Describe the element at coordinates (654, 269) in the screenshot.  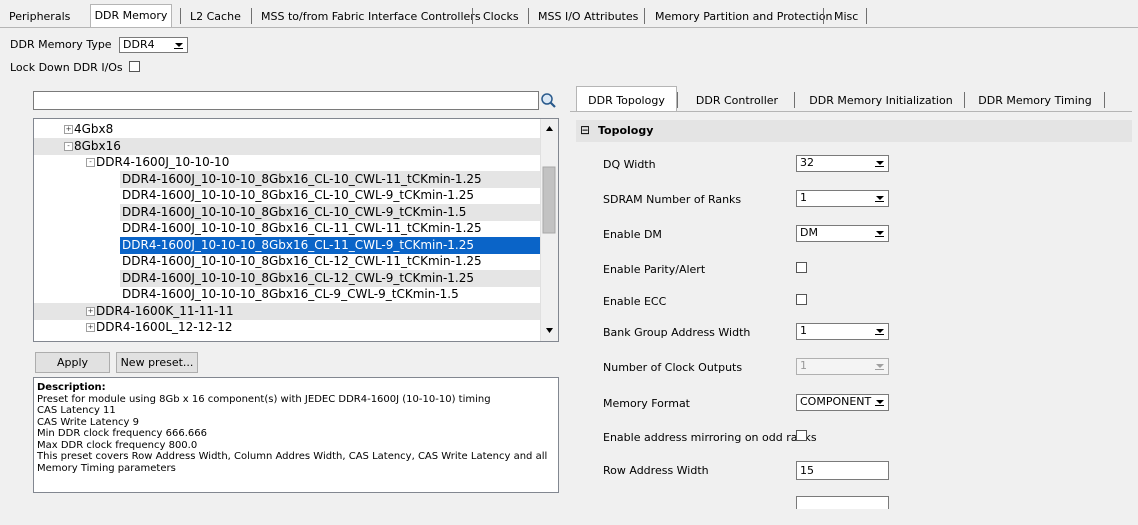
I see `field-label: Enable Parity/Alert` at that location.